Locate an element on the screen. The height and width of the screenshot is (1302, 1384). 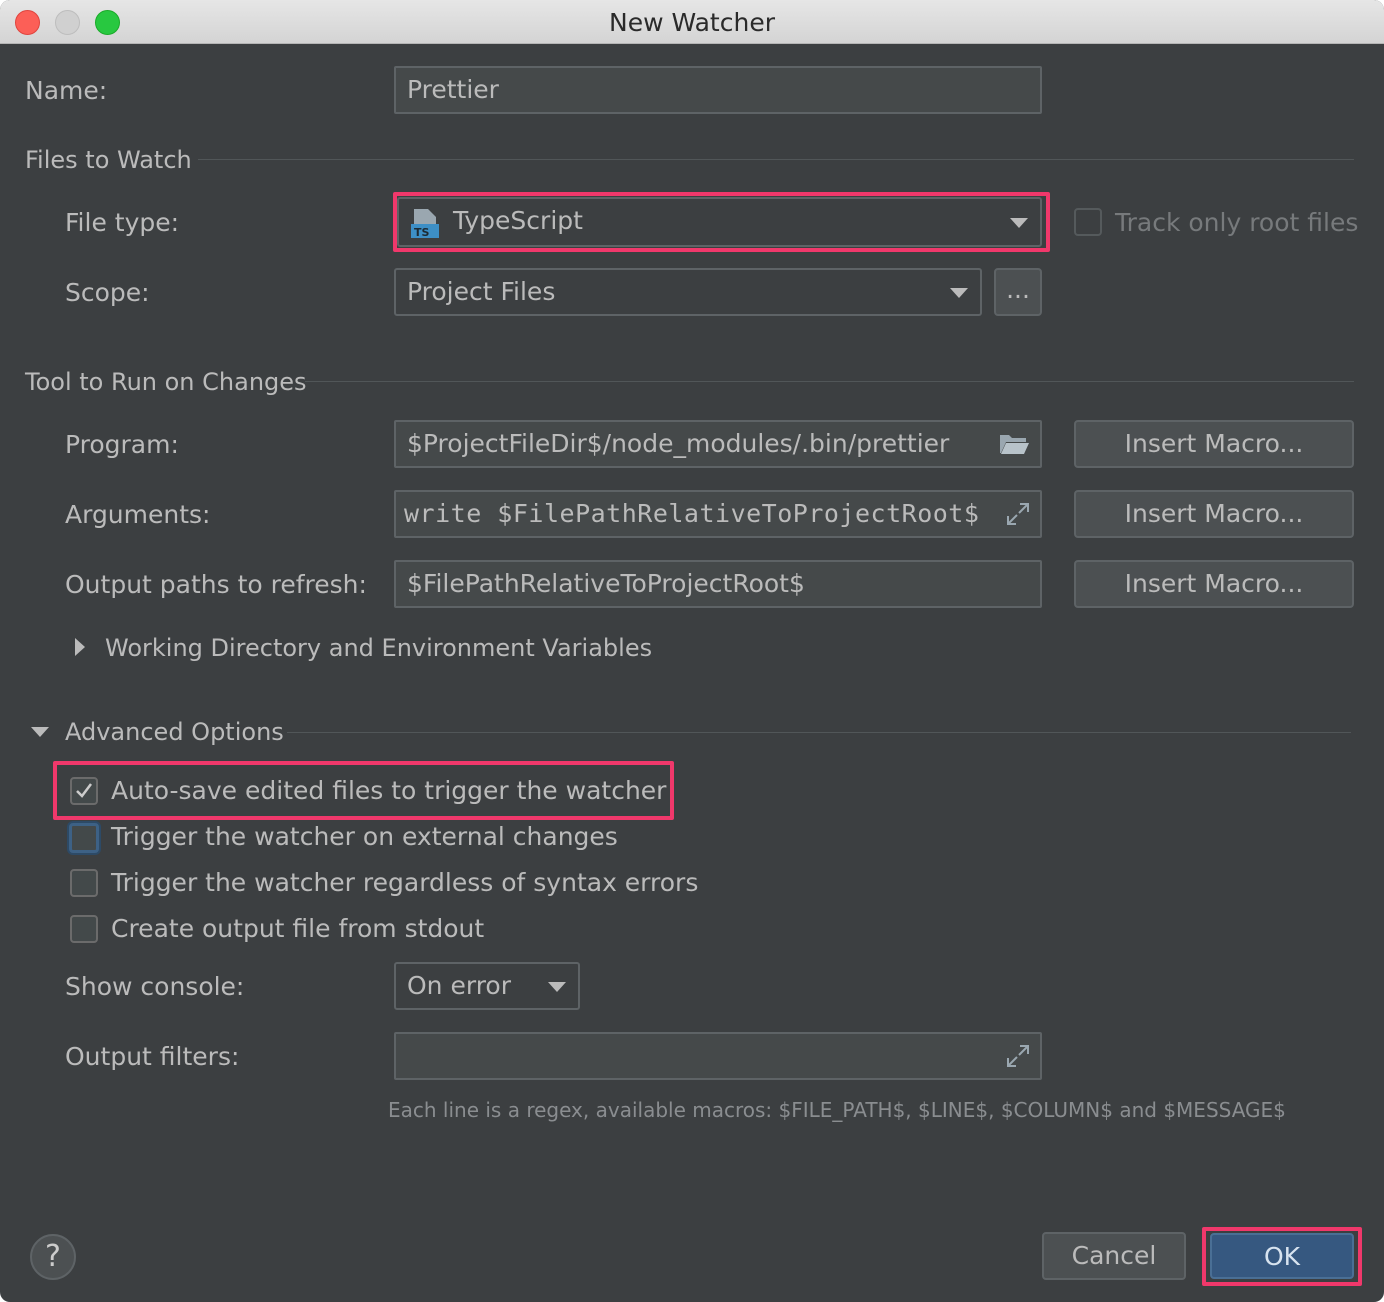
ok-highlight is located at coordinates (1282, 1256).